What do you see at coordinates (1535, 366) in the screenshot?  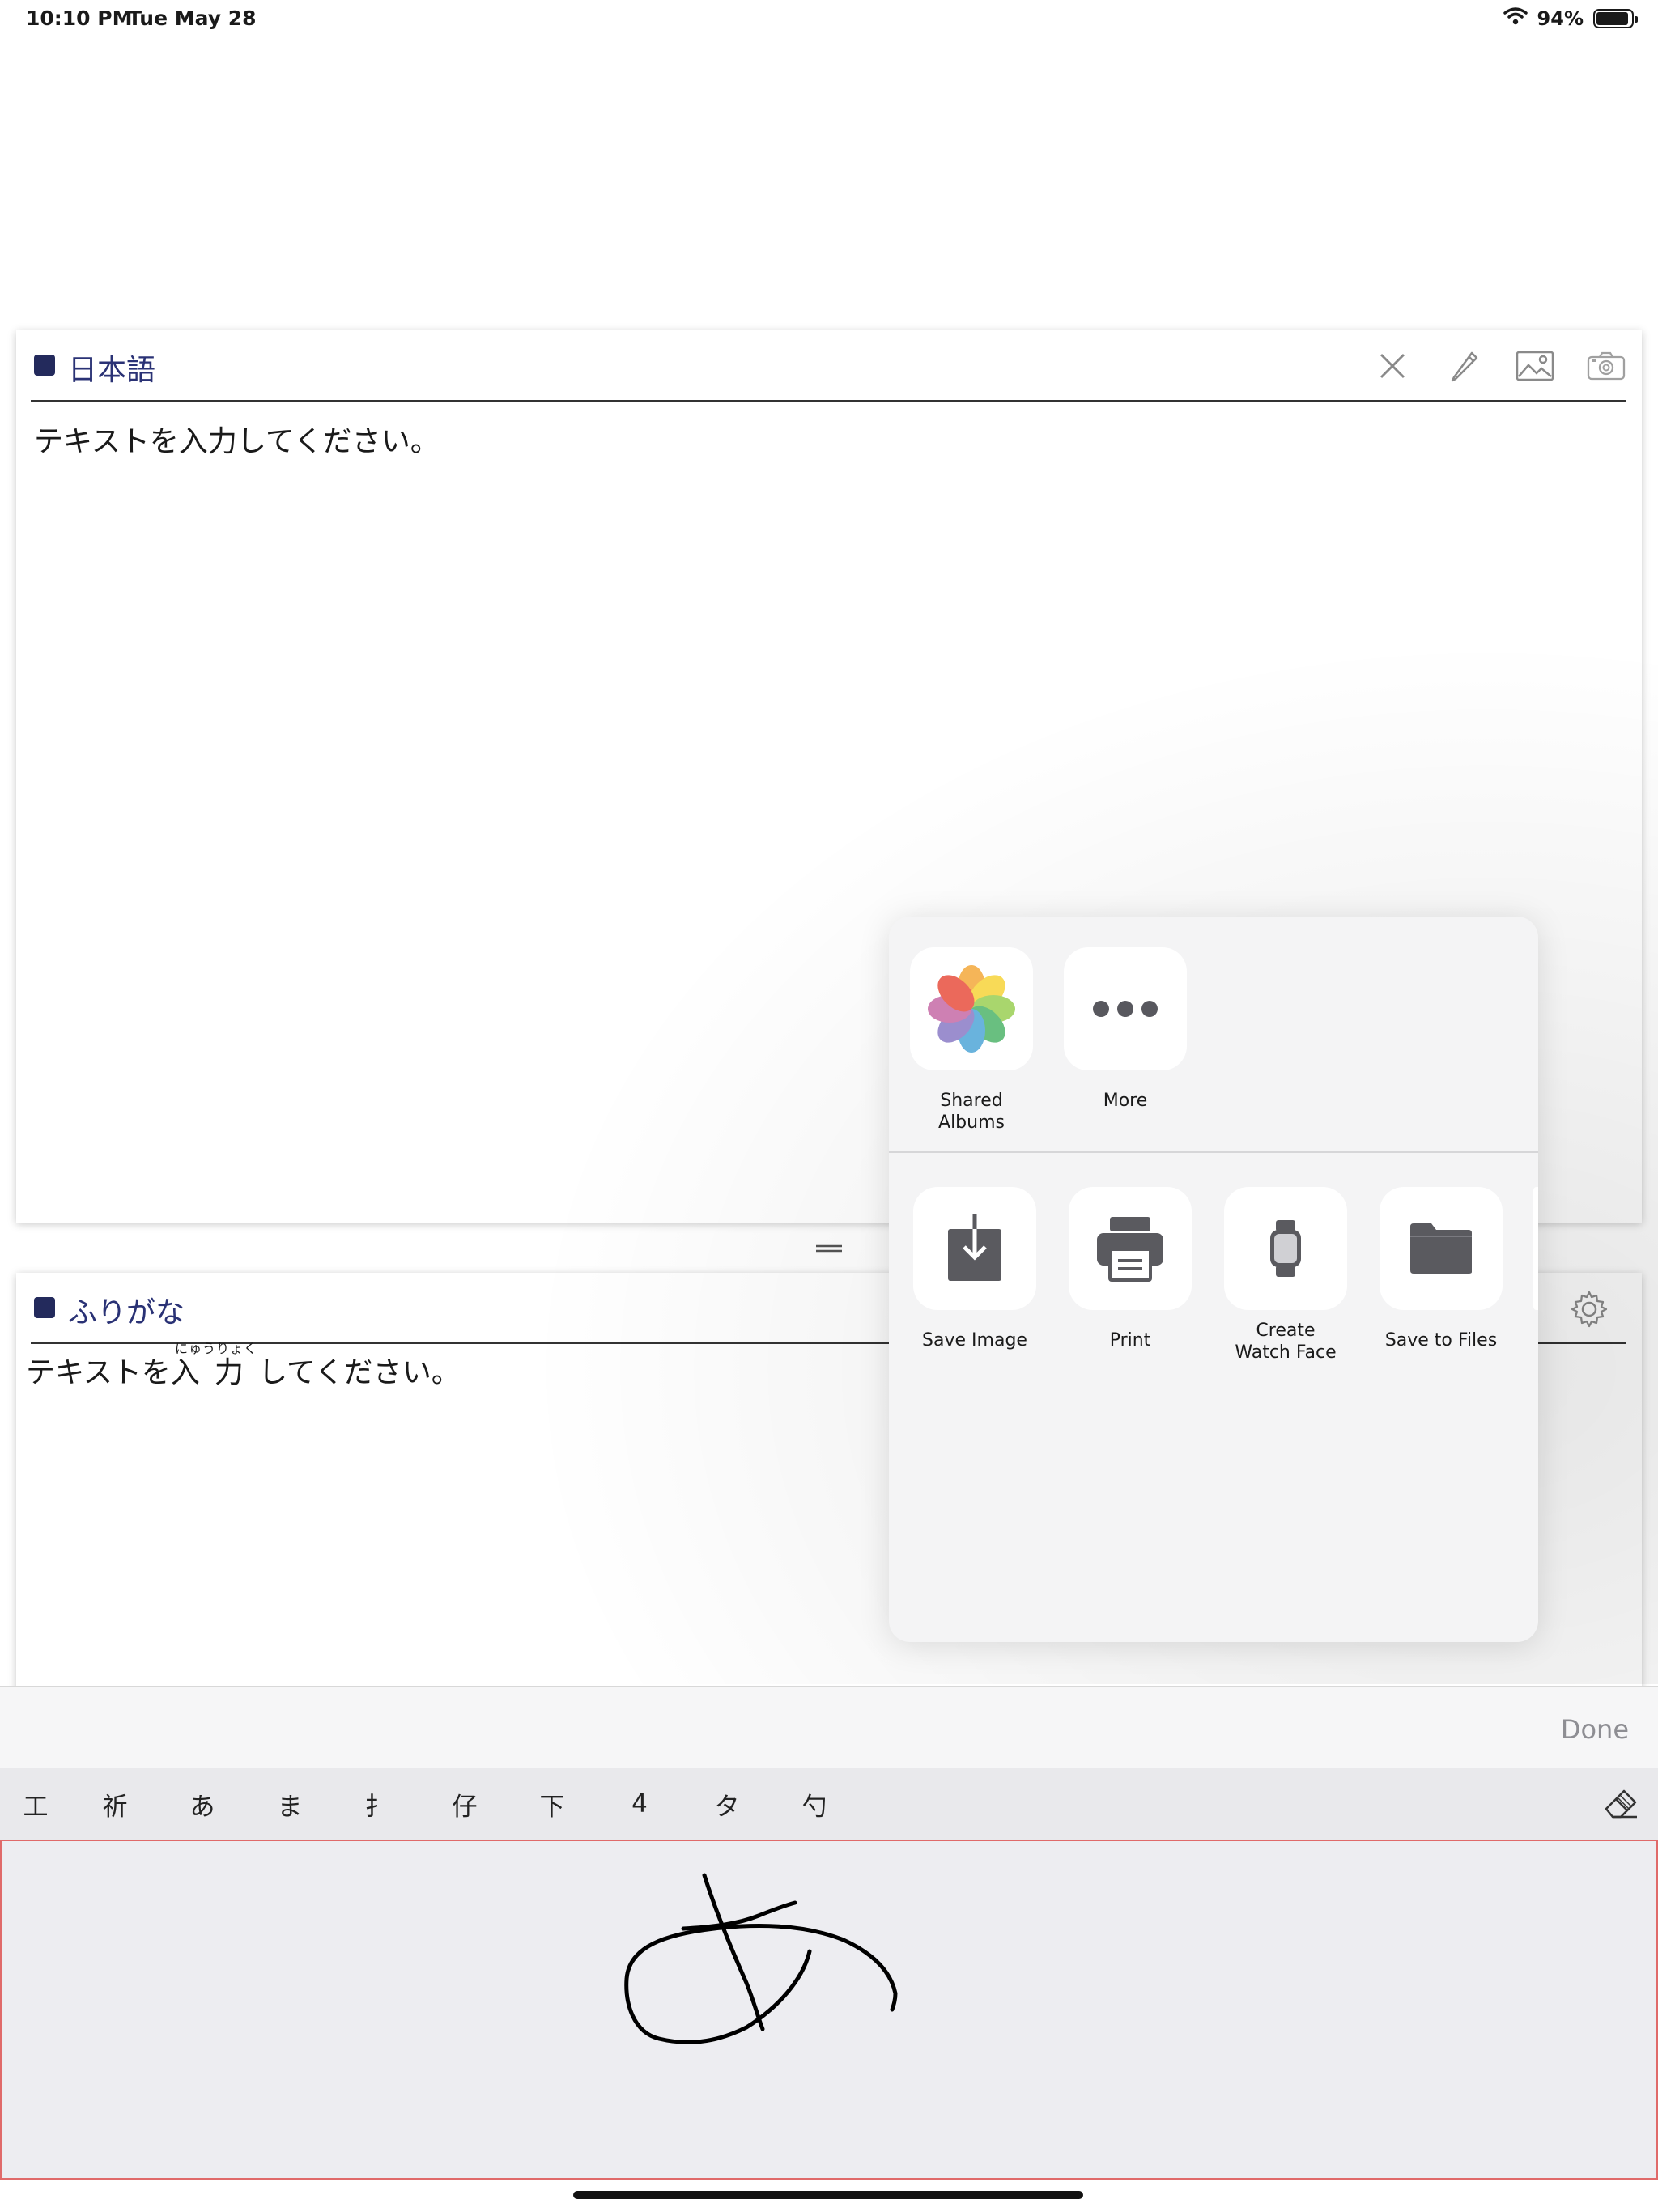 I see `image-icon` at bounding box center [1535, 366].